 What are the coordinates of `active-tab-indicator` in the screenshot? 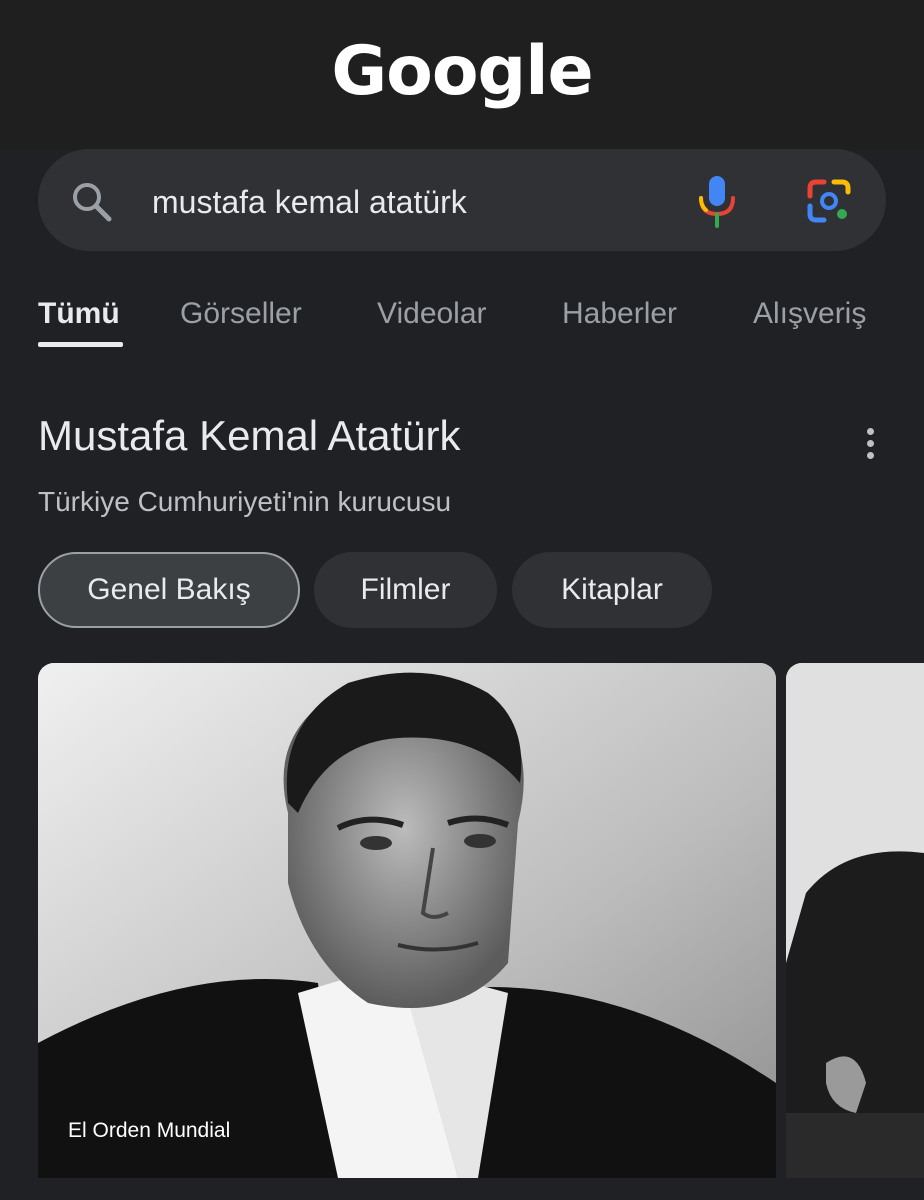 It's located at (80, 344).